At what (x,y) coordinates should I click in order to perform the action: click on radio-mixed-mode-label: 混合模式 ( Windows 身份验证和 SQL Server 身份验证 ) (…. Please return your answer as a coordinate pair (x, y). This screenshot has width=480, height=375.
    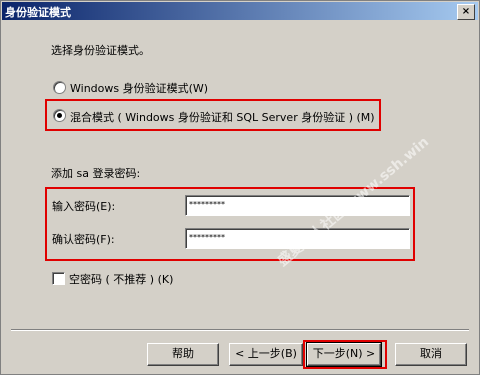
    Looking at the image, I should click on (222, 117).